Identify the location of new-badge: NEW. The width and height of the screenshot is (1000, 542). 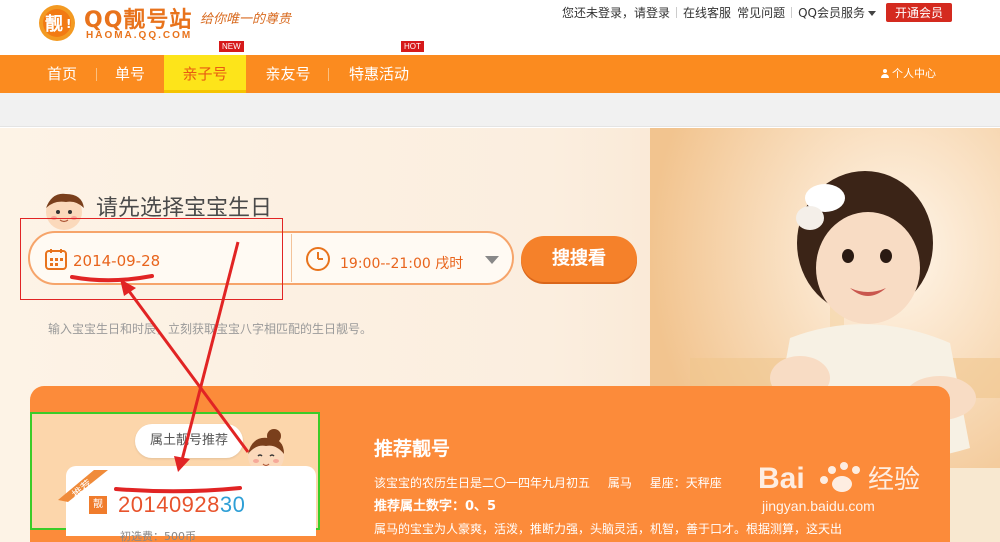
(231, 46).